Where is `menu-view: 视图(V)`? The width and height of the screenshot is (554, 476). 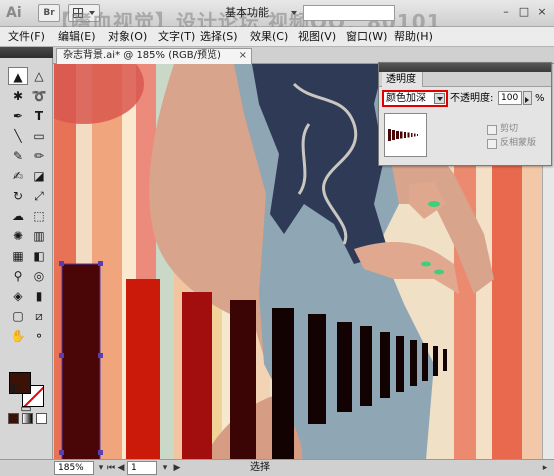
menu-view: 视图(V) is located at coordinates (317, 37).